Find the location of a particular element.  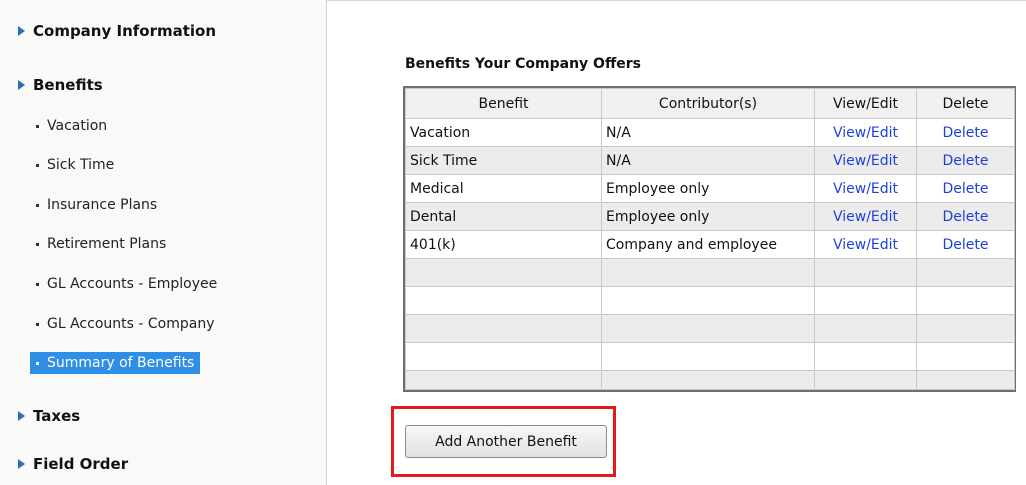

sidebar-section-label: Field Order is located at coordinates (81, 464).